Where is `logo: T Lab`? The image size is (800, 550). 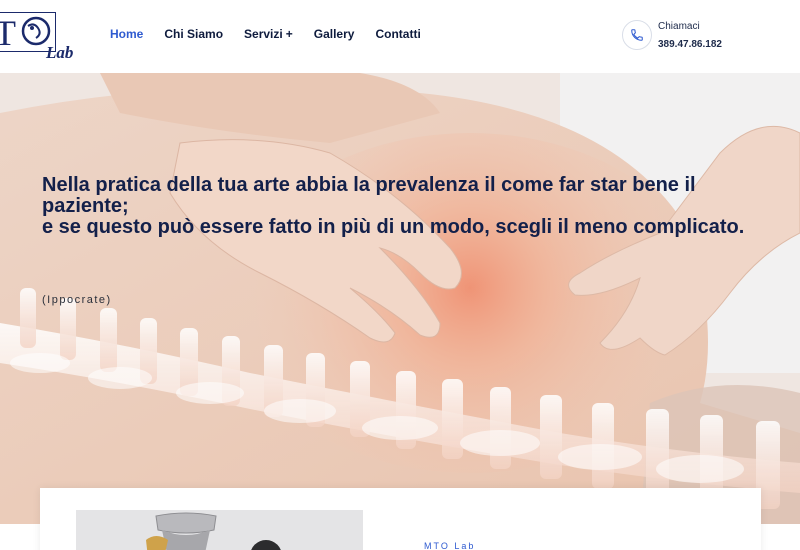 logo: T Lab is located at coordinates (40, 37).